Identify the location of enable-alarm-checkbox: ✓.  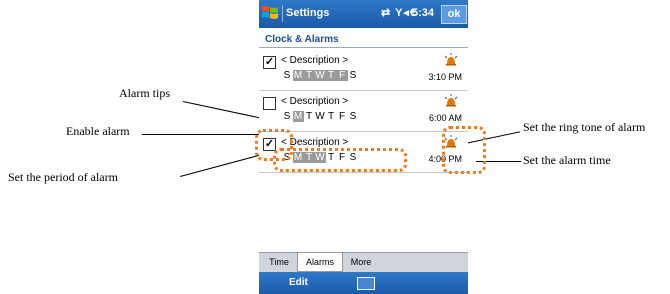
(269, 62).